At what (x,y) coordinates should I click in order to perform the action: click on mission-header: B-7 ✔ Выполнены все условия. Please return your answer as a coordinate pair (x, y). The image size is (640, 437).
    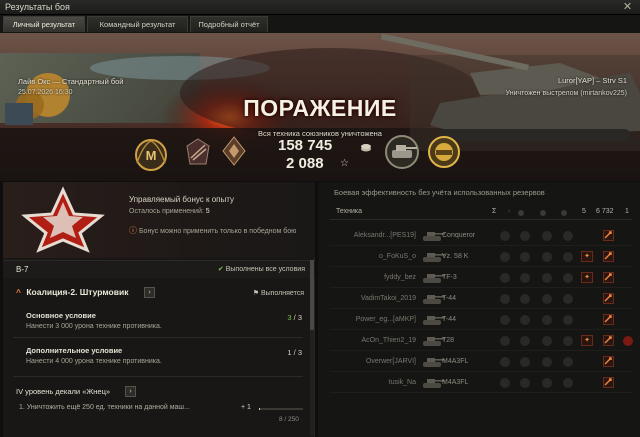
    Looking at the image, I should click on (159, 269).